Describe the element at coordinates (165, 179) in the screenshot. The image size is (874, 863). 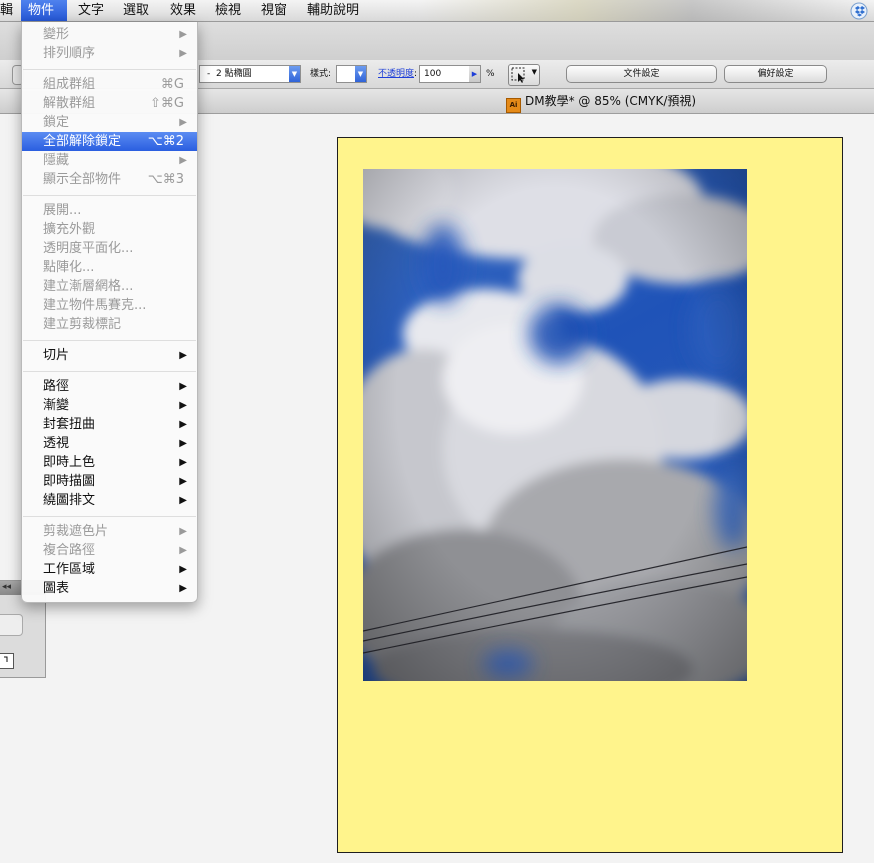
I see `shortcut: ⌥⌘3` at that location.